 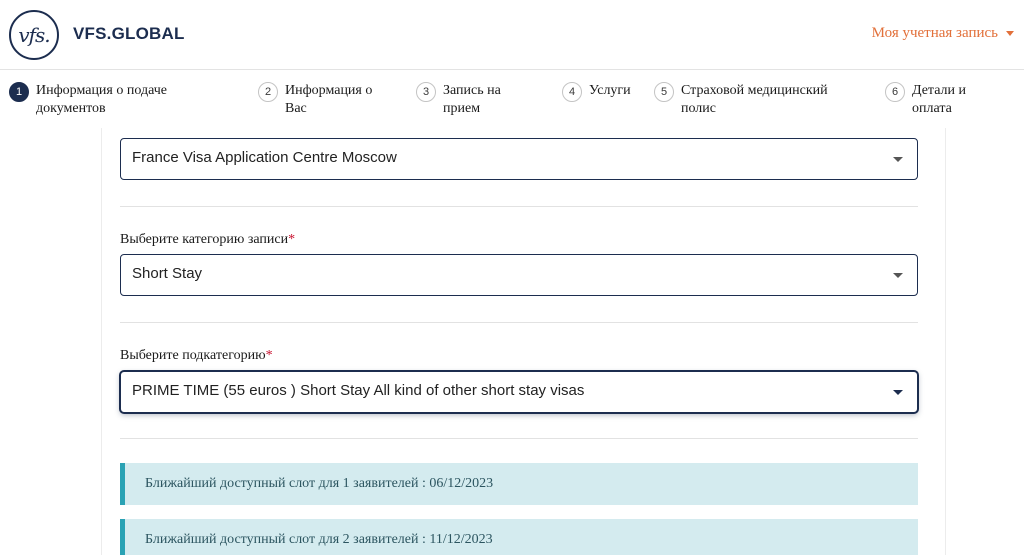 I want to click on step-3: 3 Запись на прием, so click(x=467, y=100).